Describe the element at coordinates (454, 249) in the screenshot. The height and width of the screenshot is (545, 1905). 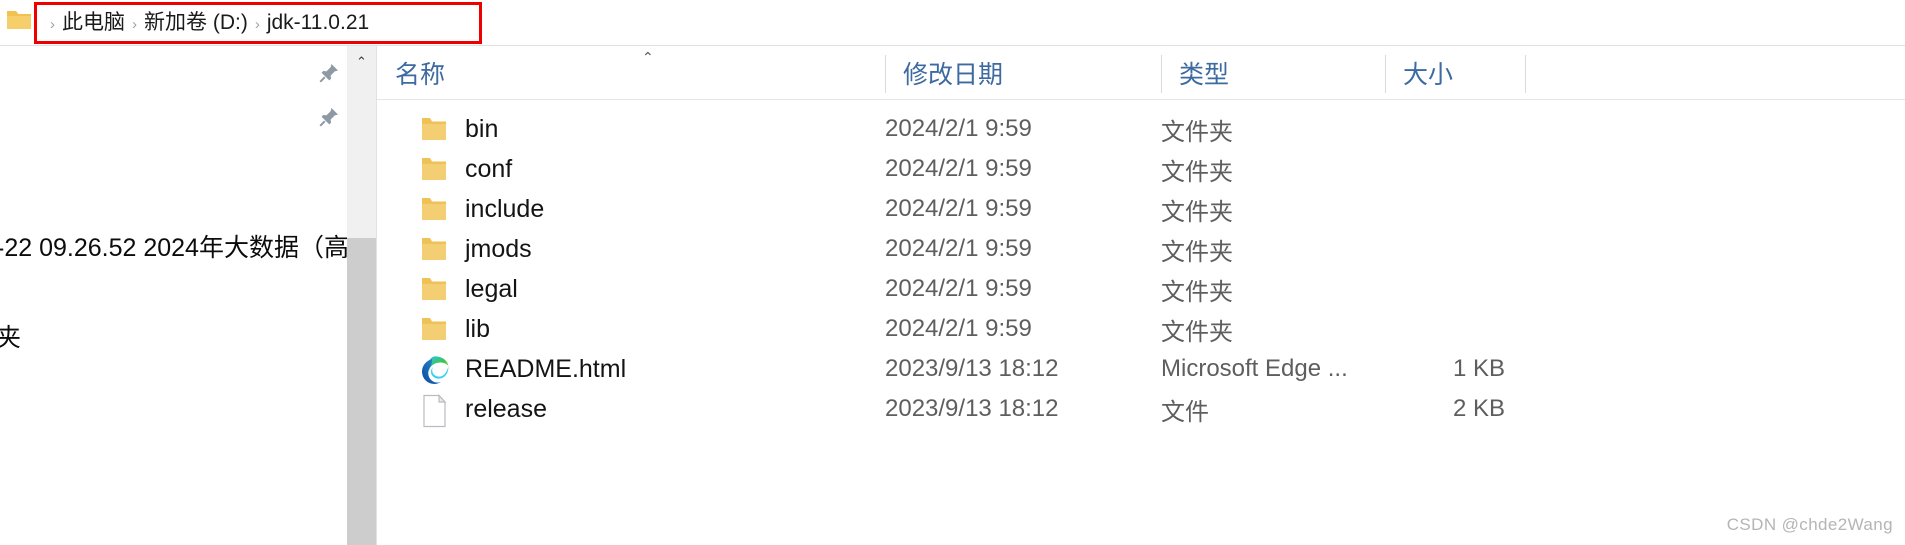
I see `file-name-cell: jmods` at that location.